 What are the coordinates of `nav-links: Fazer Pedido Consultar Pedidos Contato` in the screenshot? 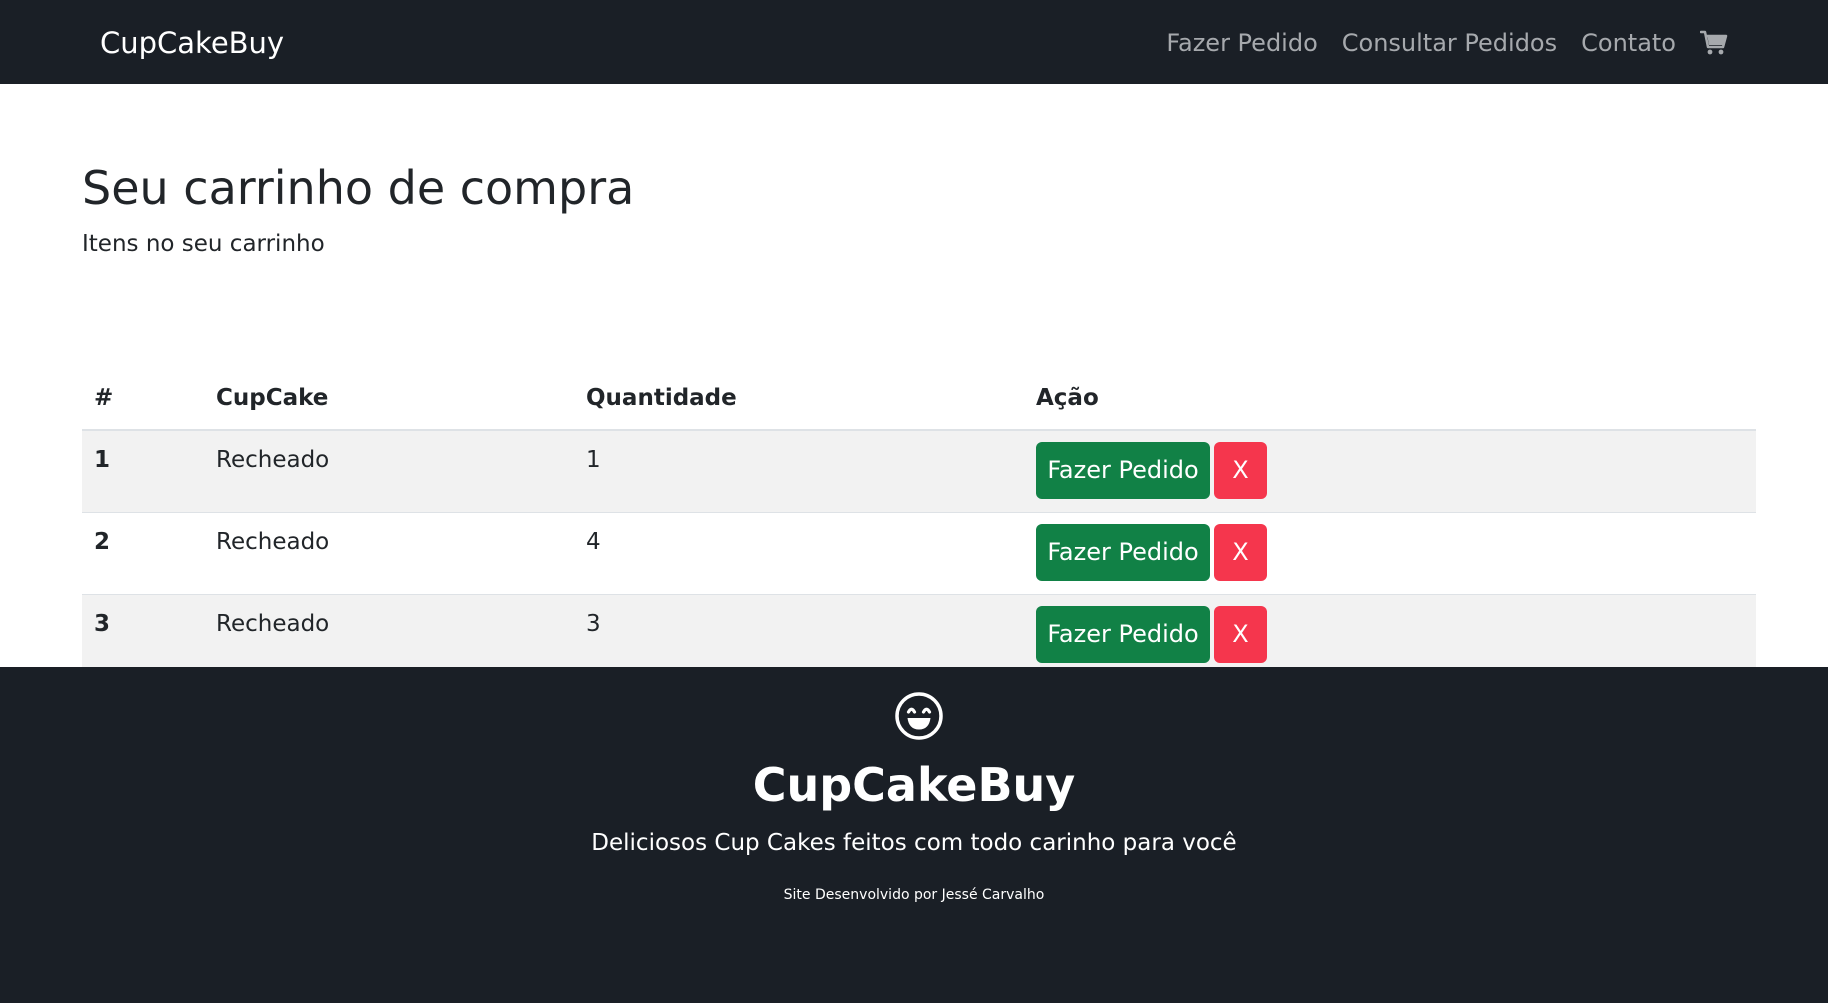 It's located at (1435, 43).